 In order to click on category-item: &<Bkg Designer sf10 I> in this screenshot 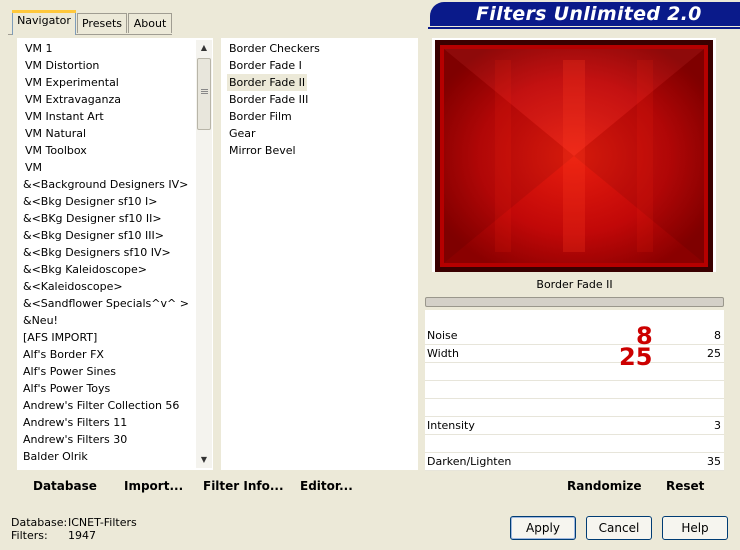, I will do `click(90, 201)`.